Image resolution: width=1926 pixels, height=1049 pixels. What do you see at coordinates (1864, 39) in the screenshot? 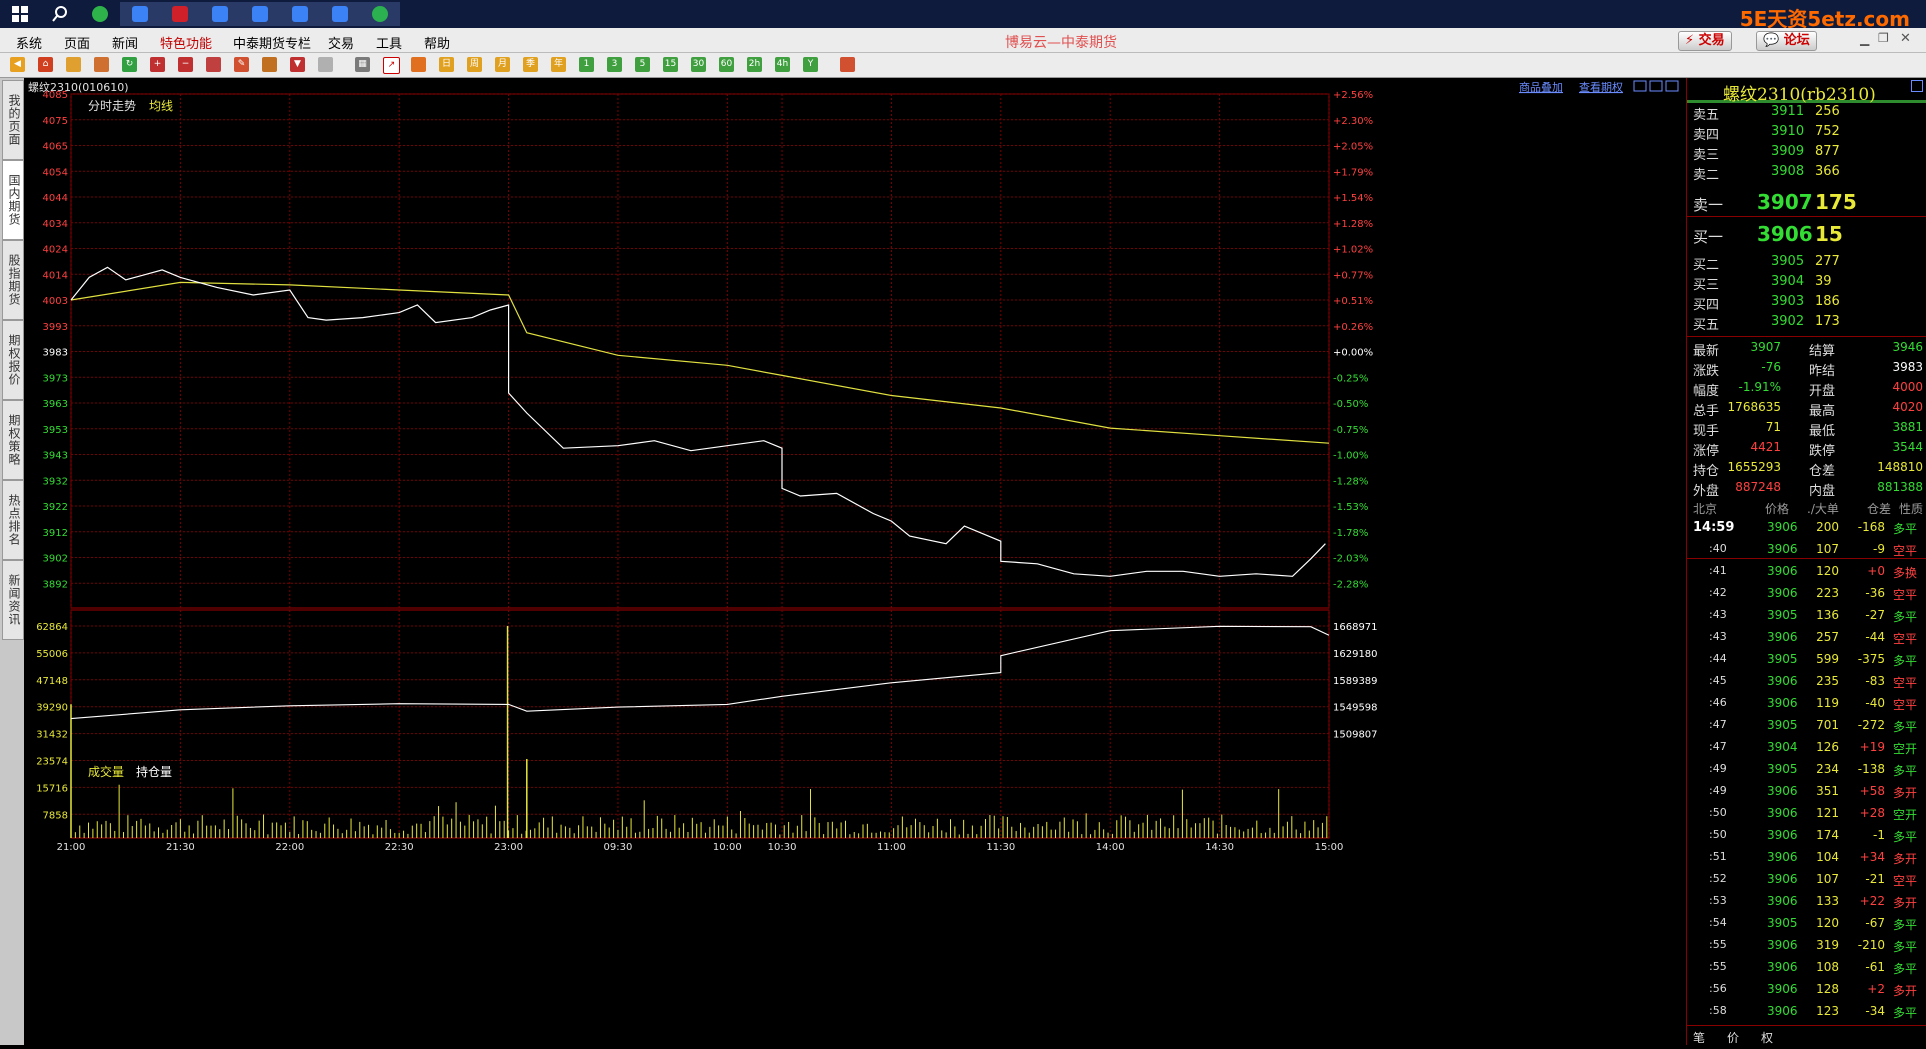
I see `minimize-icon: ▁` at bounding box center [1864, 39].